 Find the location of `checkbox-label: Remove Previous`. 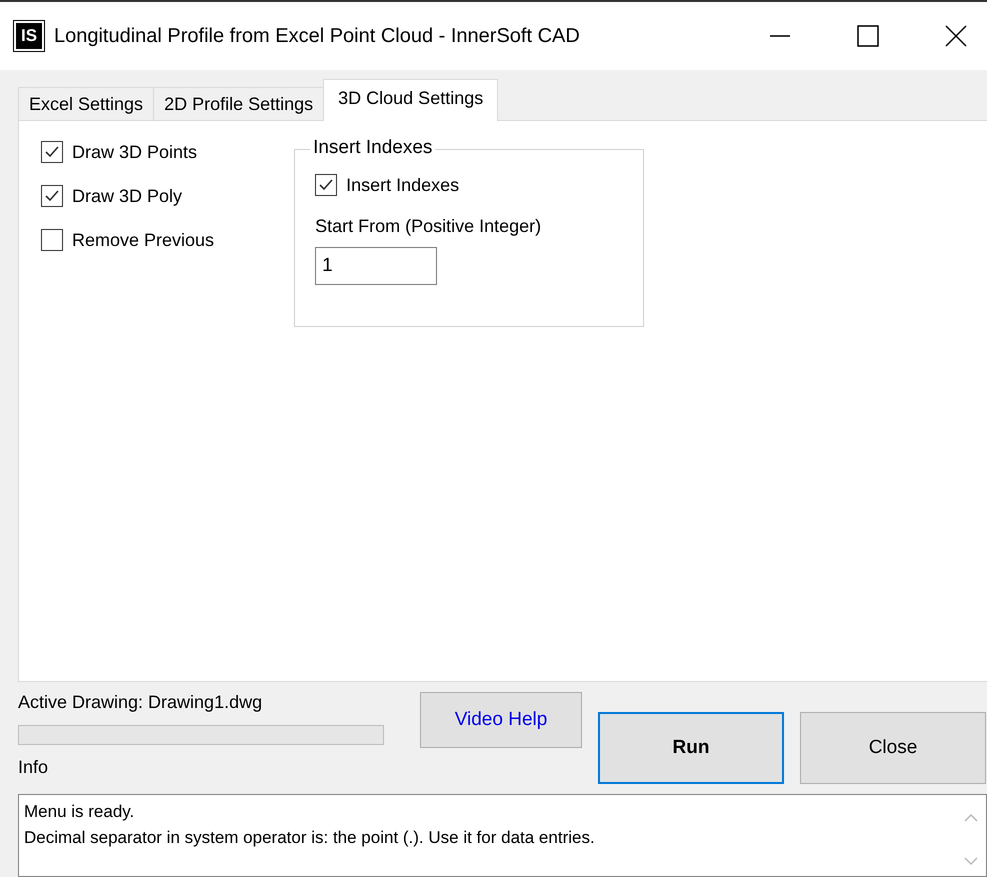

checkbox-label: Remove Previous is located at coordinates (143, 240).